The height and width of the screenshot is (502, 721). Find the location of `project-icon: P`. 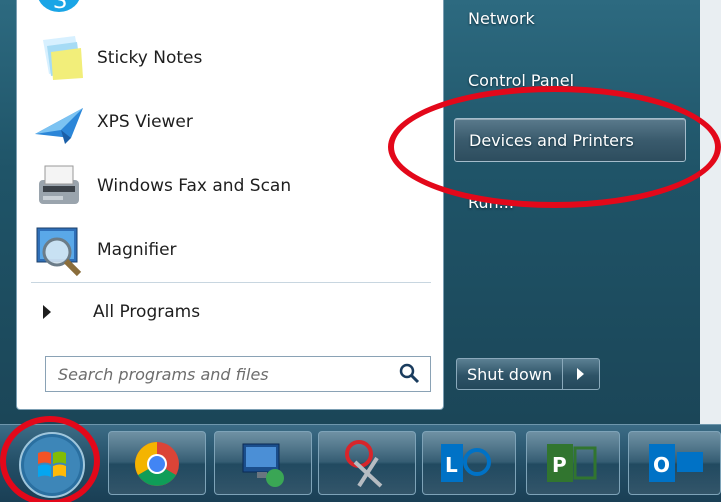

project-icon: P is located at coordinates (572, 463).